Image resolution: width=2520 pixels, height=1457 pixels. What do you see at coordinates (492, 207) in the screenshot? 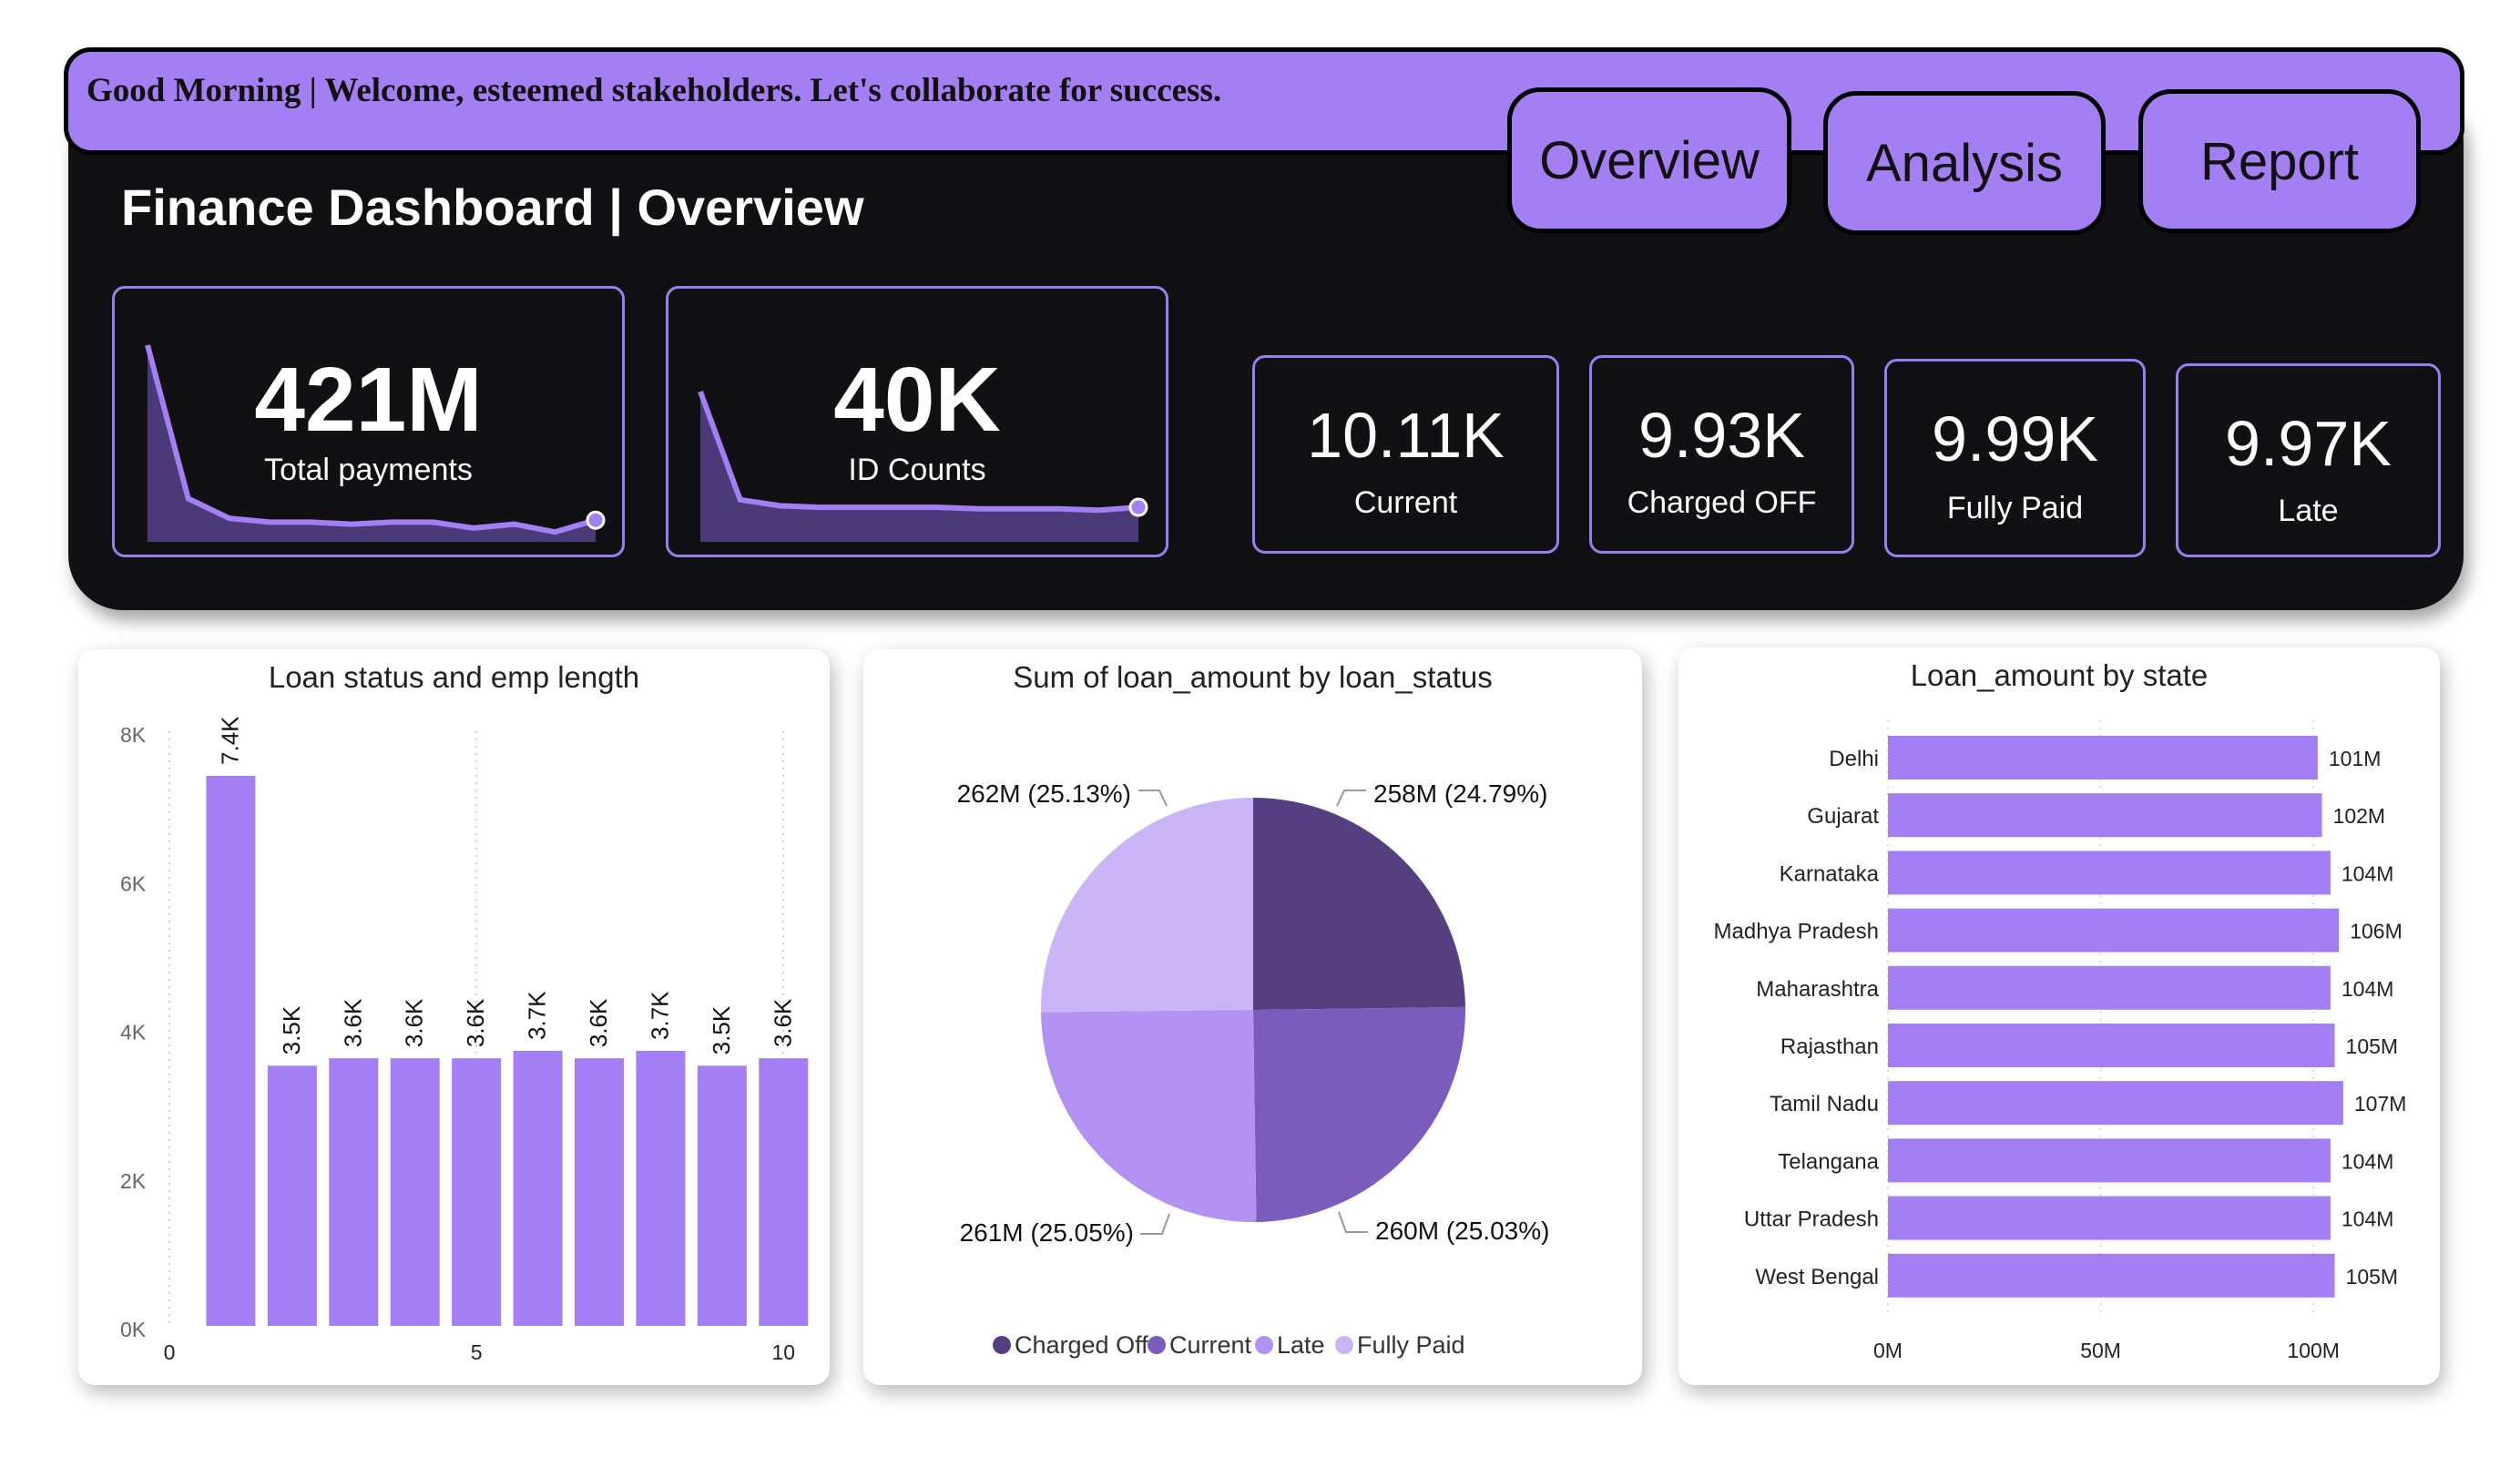
I see `page-title: Finance Dashboard | Overview` at bounding box center [492, 207].